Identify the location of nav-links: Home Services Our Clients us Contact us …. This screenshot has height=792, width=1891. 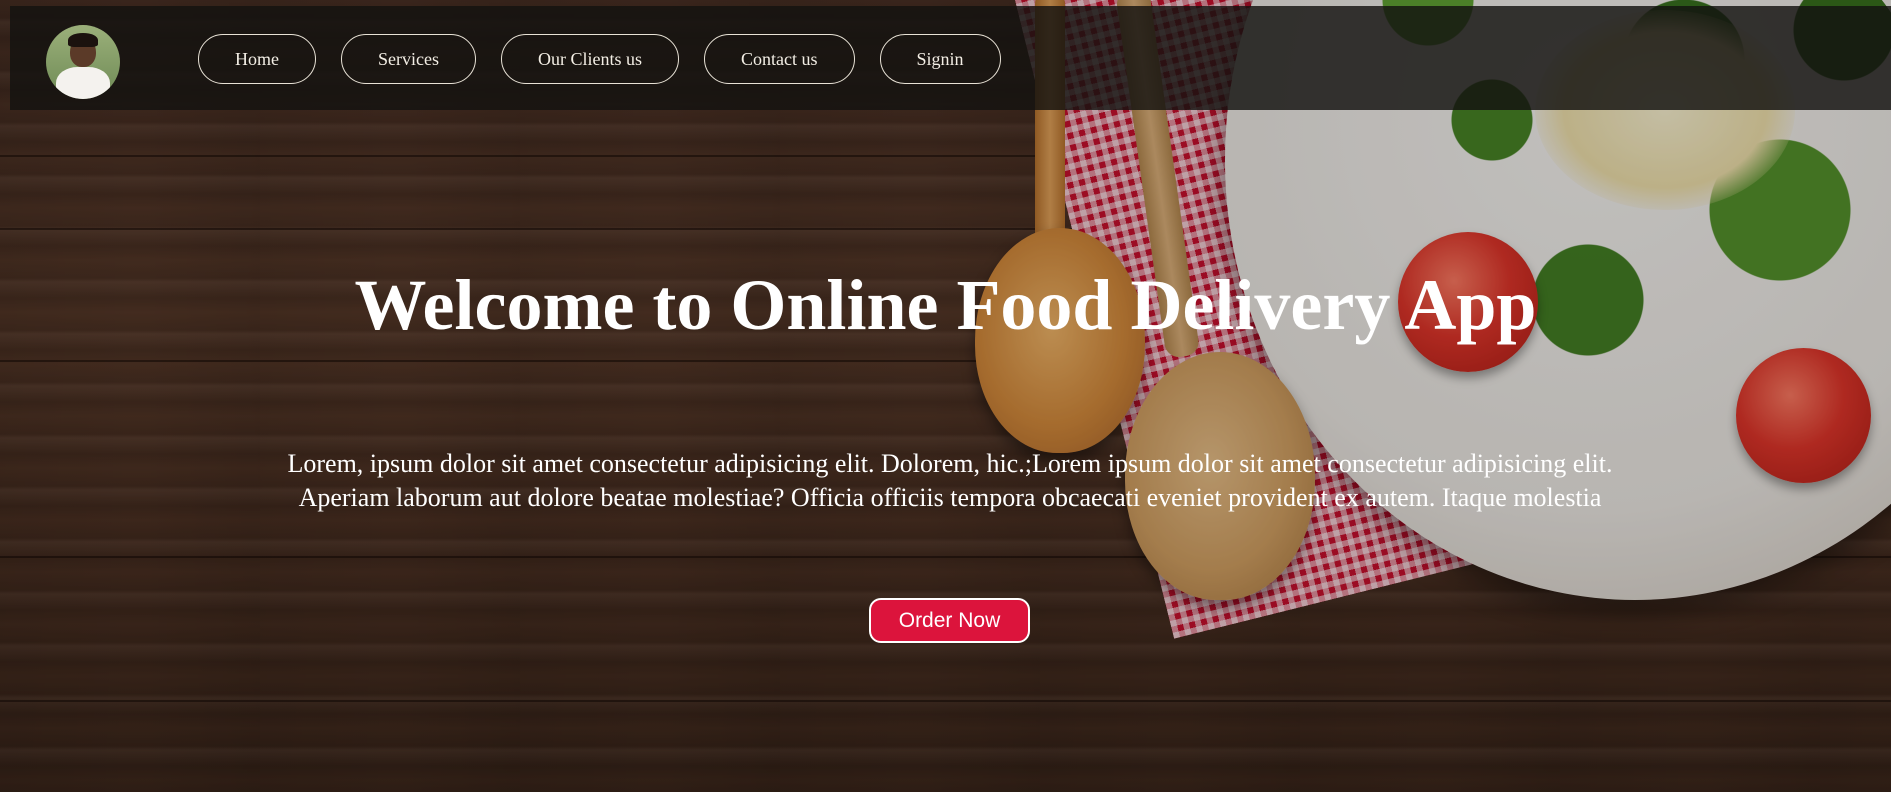
(599, 59).